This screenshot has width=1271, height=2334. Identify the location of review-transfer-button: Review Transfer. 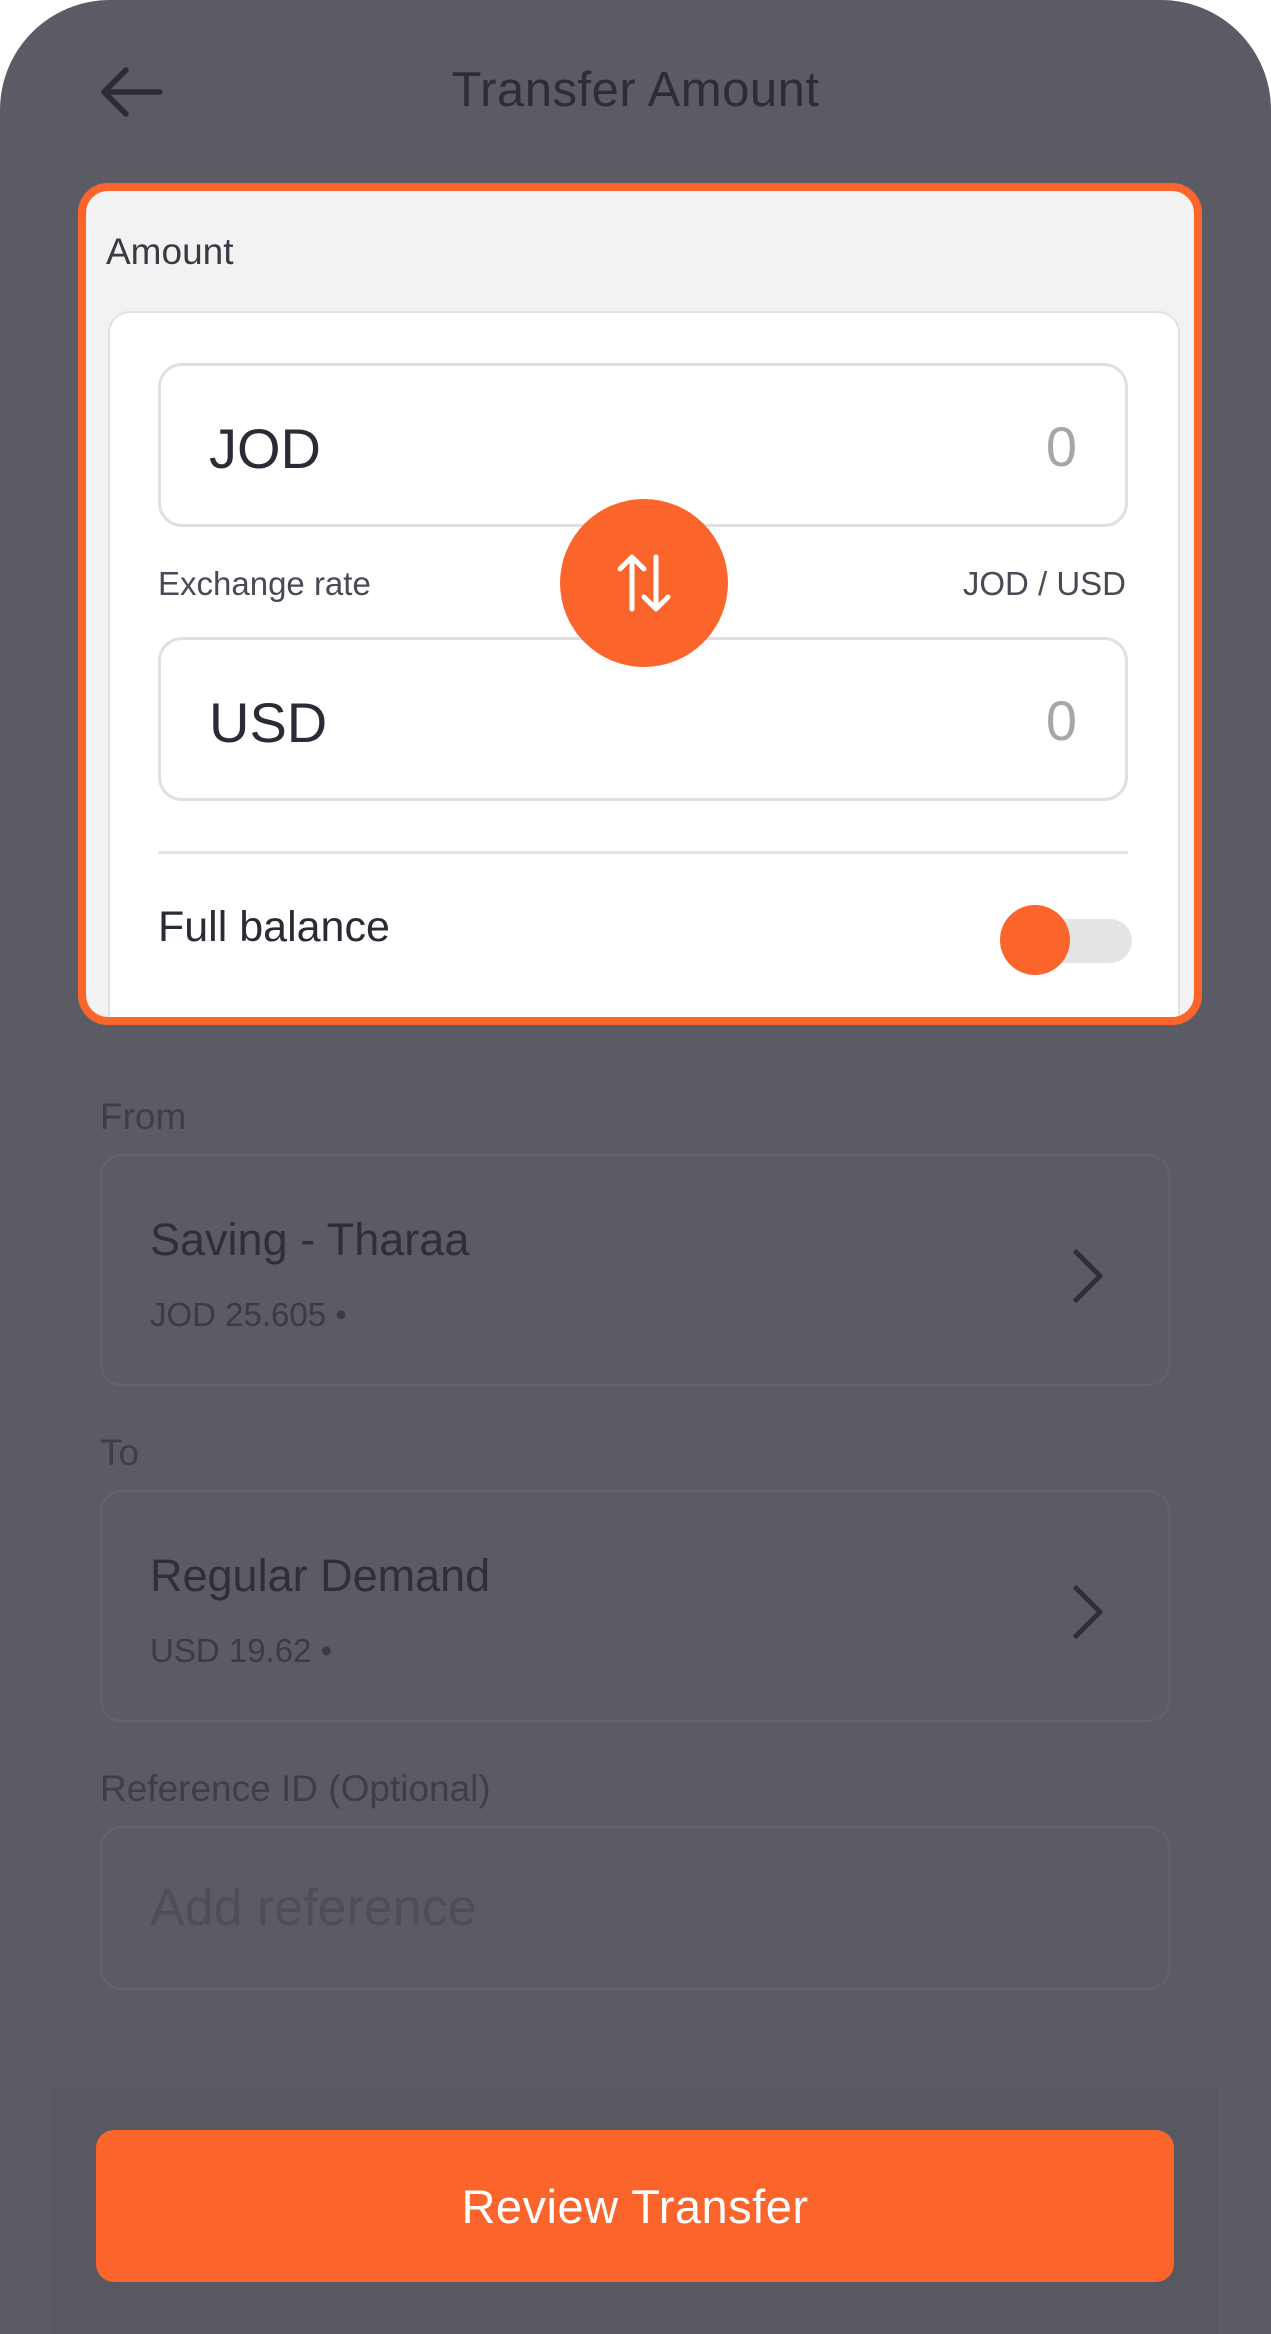
(635, 2206).